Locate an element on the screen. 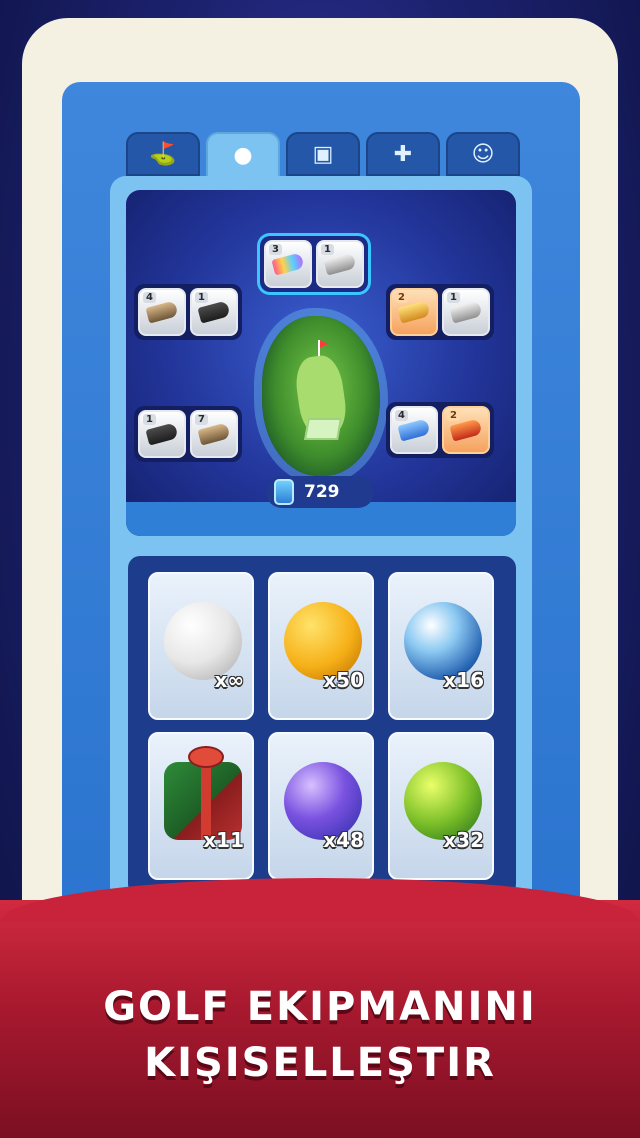 Image resolution: width=640 pixels, height=1138 pixels. tab-bag: ▣ is located at coordinates (323, 154).